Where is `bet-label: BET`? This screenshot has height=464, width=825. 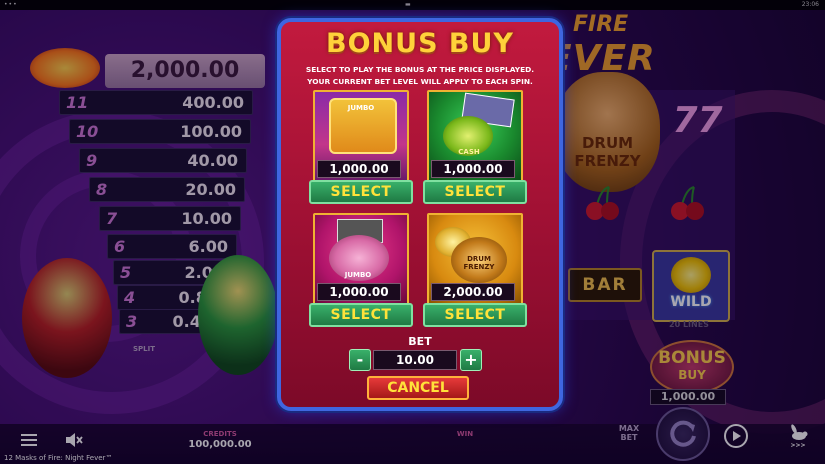 bet-label: BET is located at coordinates (420, 341).